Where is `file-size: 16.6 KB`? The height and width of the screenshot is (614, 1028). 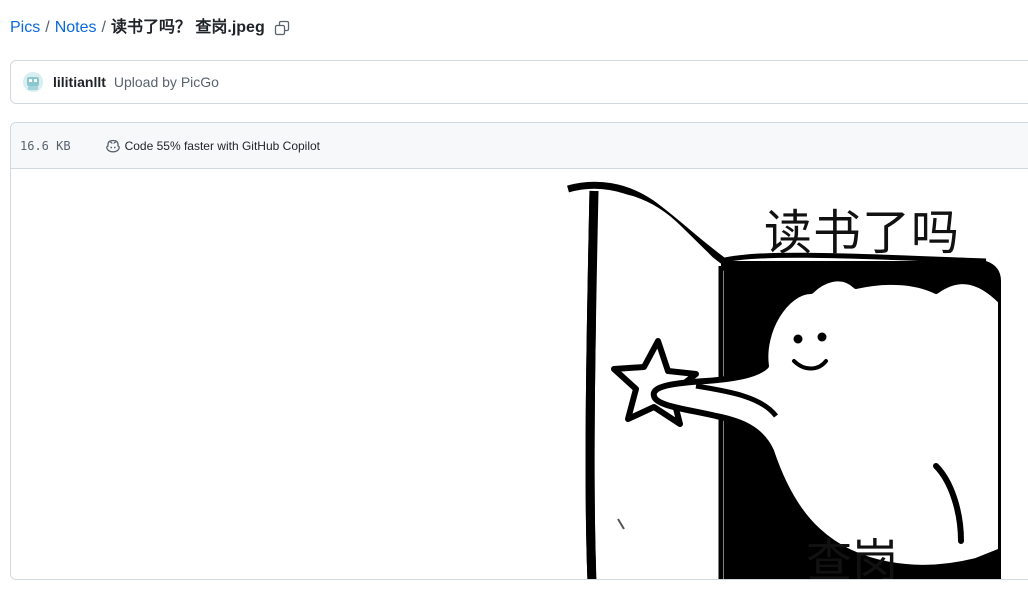 file-size: 16.6 KB is located at coordinates (45, 145).